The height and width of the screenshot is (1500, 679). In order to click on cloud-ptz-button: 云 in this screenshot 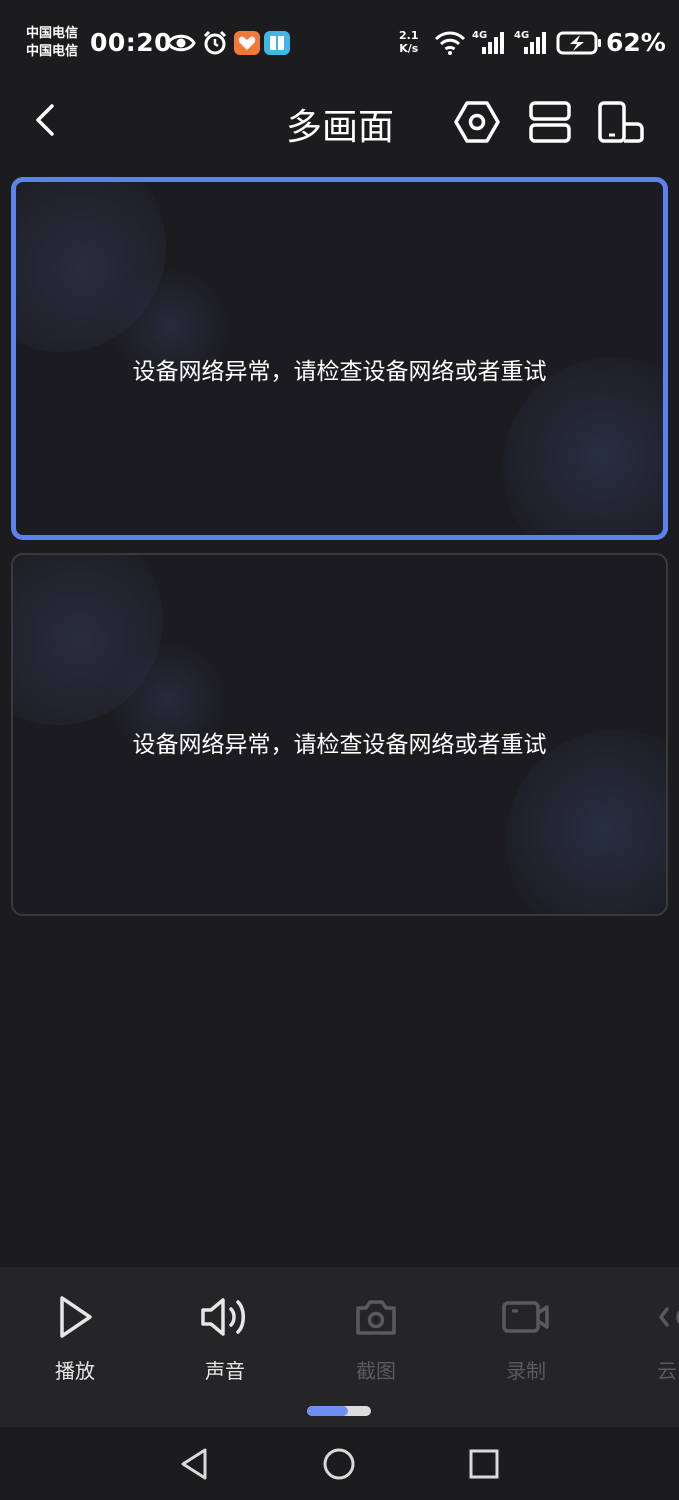, I will do `click(645, 1343)`.